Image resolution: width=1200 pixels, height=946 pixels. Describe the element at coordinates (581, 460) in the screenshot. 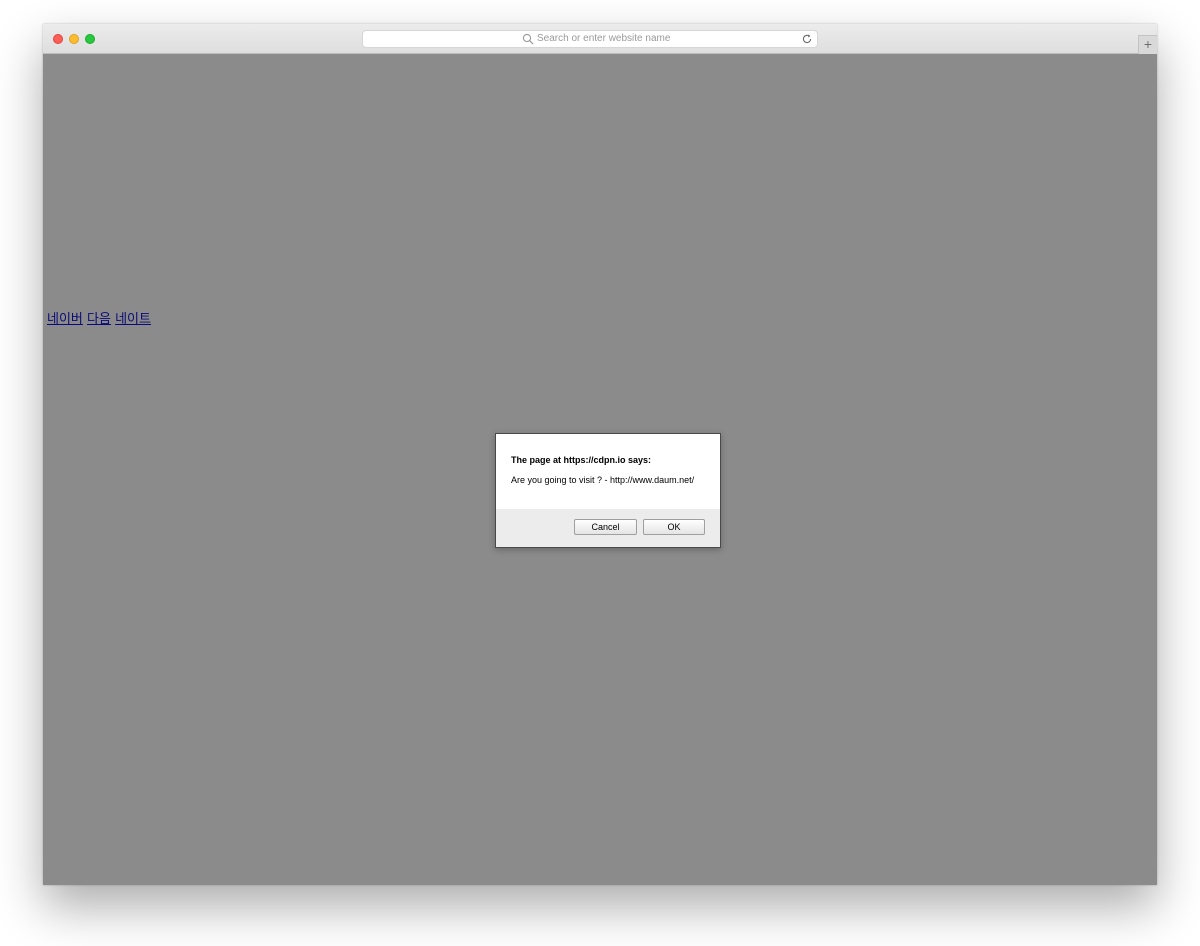

I see `dialog-title: The page at https://cdpn.io says:` at that location.